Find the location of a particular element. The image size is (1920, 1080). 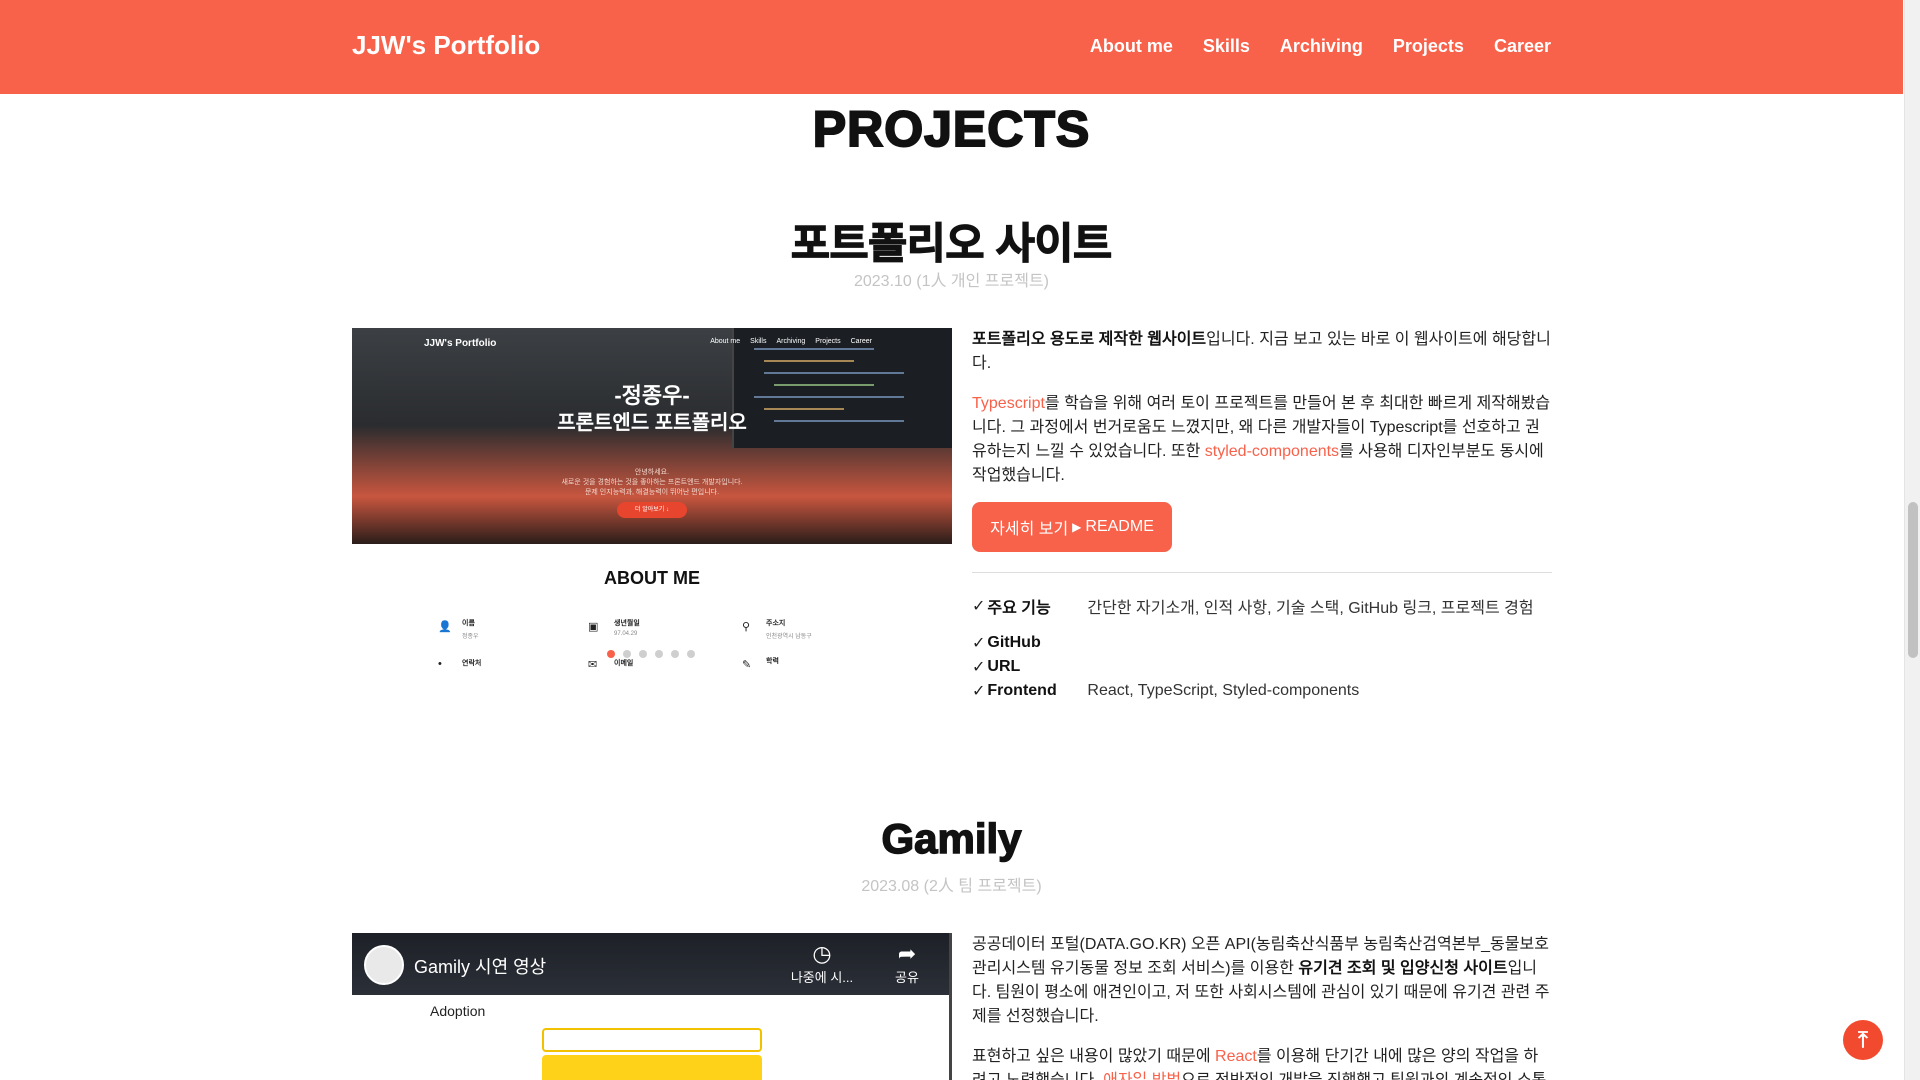

about-item: 주소지 인천광역시 남동구 is located at coordinates (789, 630).